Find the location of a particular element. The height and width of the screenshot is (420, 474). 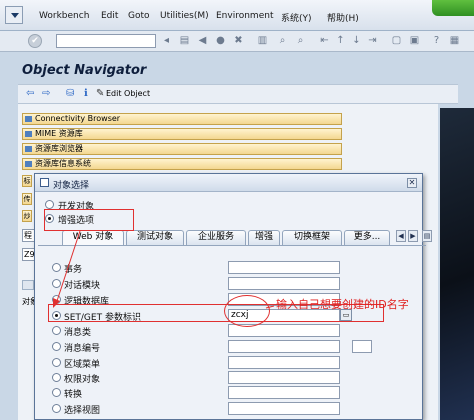

radio-development-objects is located at coordinates (49, 204).